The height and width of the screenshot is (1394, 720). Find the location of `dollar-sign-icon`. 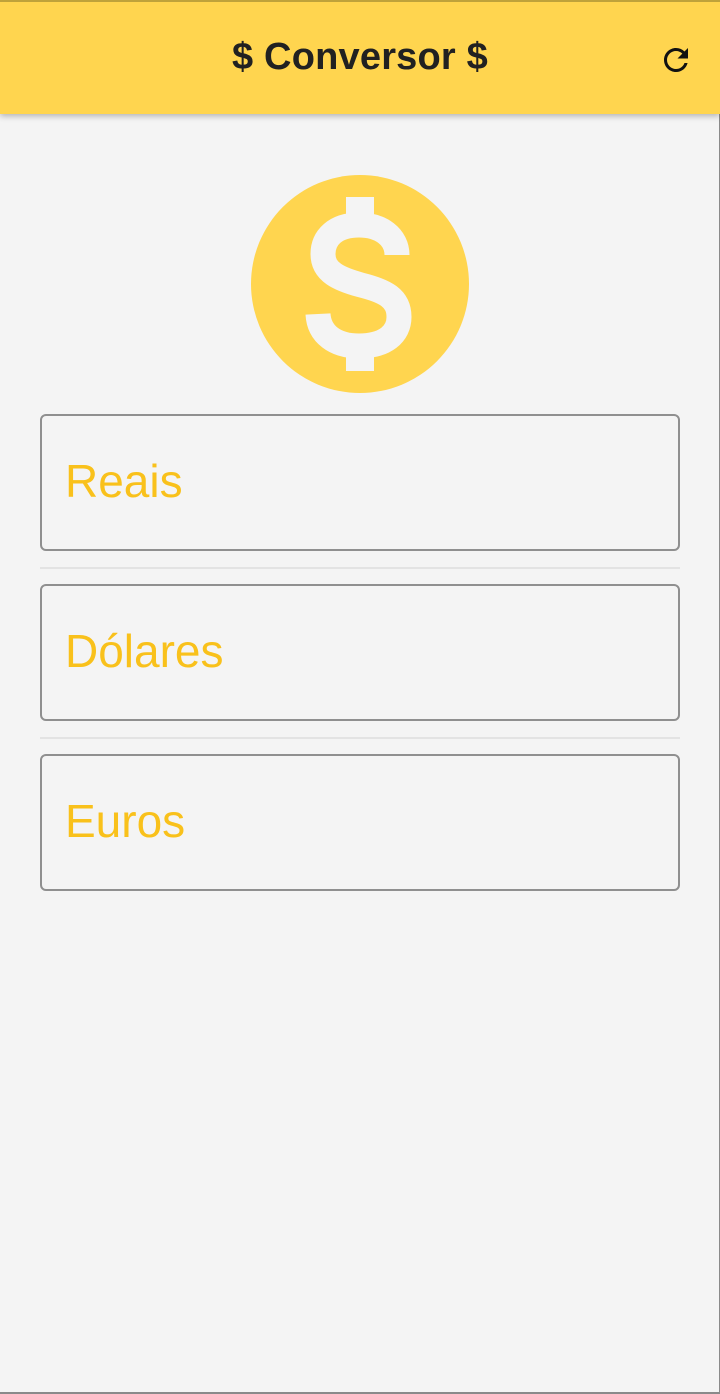

dollar-sign-icon is located at coordinates (358, 284).